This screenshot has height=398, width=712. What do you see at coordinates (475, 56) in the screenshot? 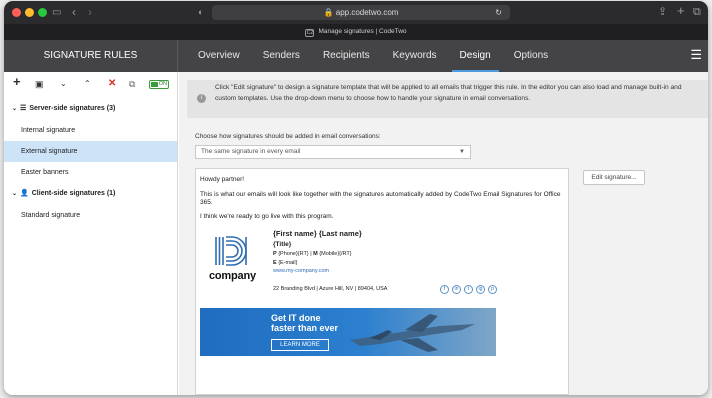
I see `tab-design: Design` at bounding box center [475, 56].